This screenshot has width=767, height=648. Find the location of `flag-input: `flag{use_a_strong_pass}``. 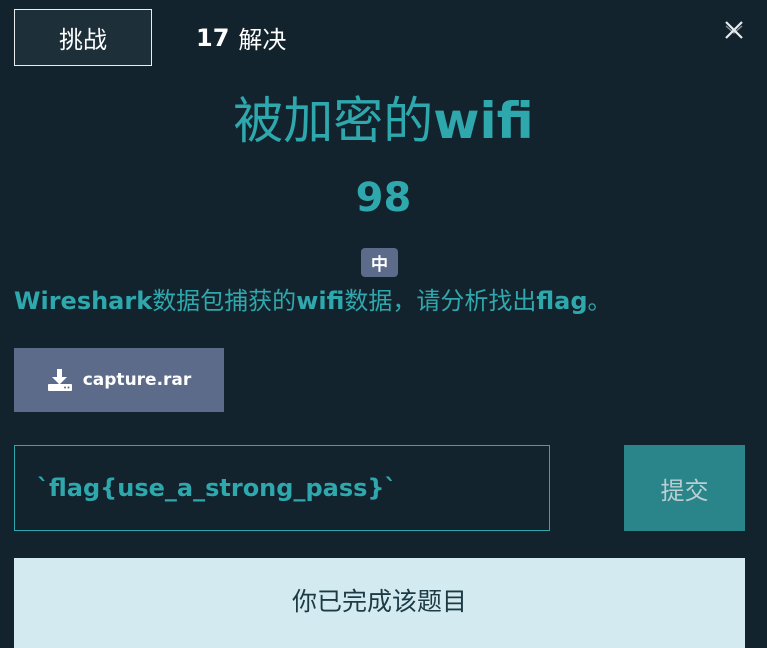

flag-input: `flag{use_a_strong_pass}` is located at coordinates (282, 488).